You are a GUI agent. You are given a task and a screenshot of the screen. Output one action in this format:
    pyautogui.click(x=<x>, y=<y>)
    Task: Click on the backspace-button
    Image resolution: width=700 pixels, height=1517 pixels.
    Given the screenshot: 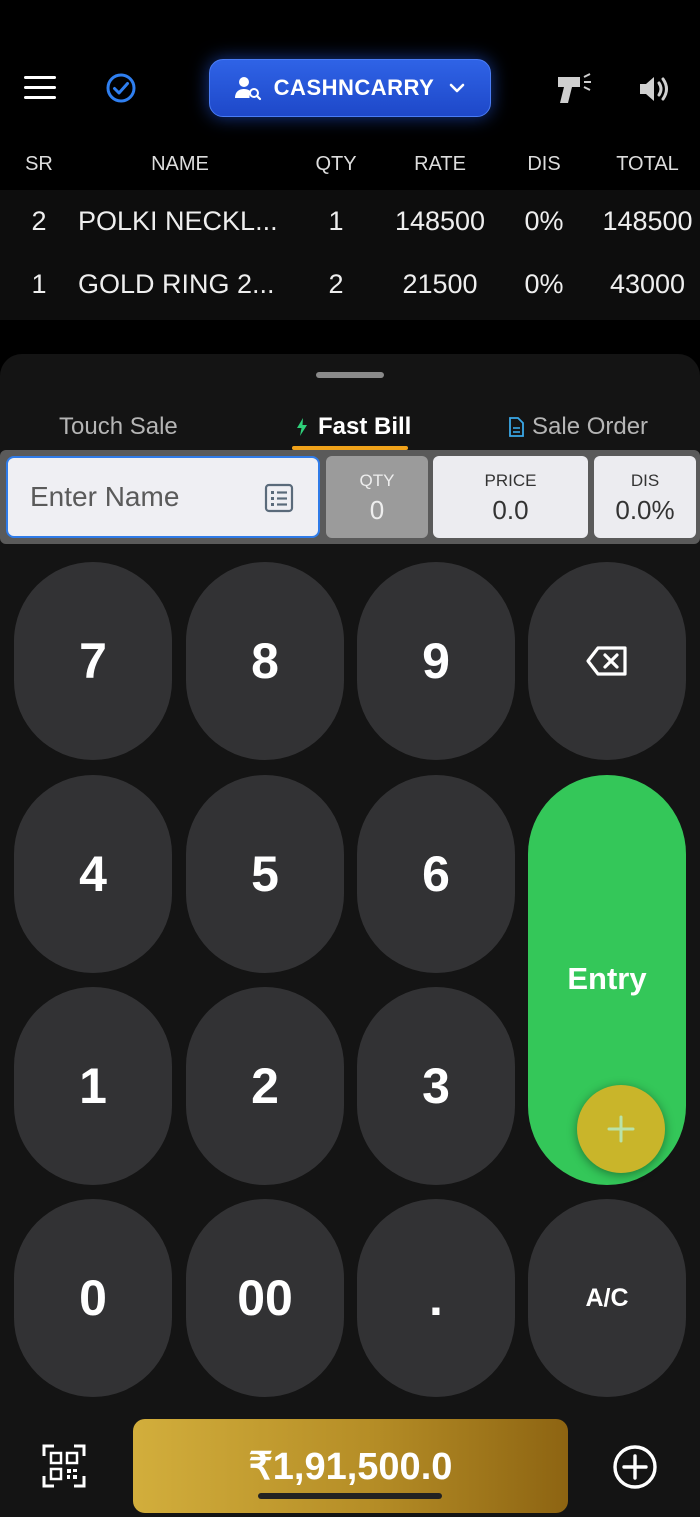 What is the action you would take?
    pyautogui.click(x=607, y=661)
    